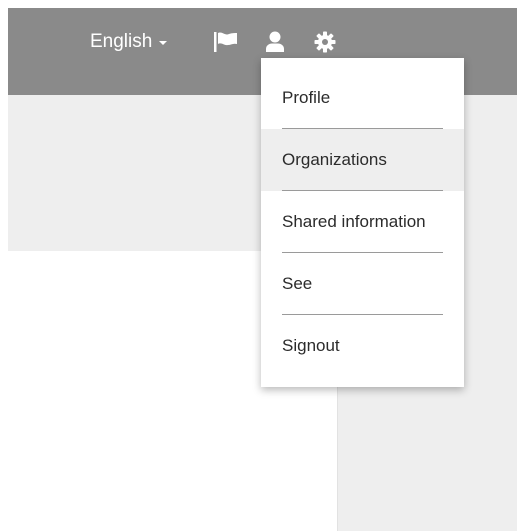  What do you see at coordinates (311, 345) in the screenshot?
I see `menu-item-label: Signout` at bounding box center [311, 345].